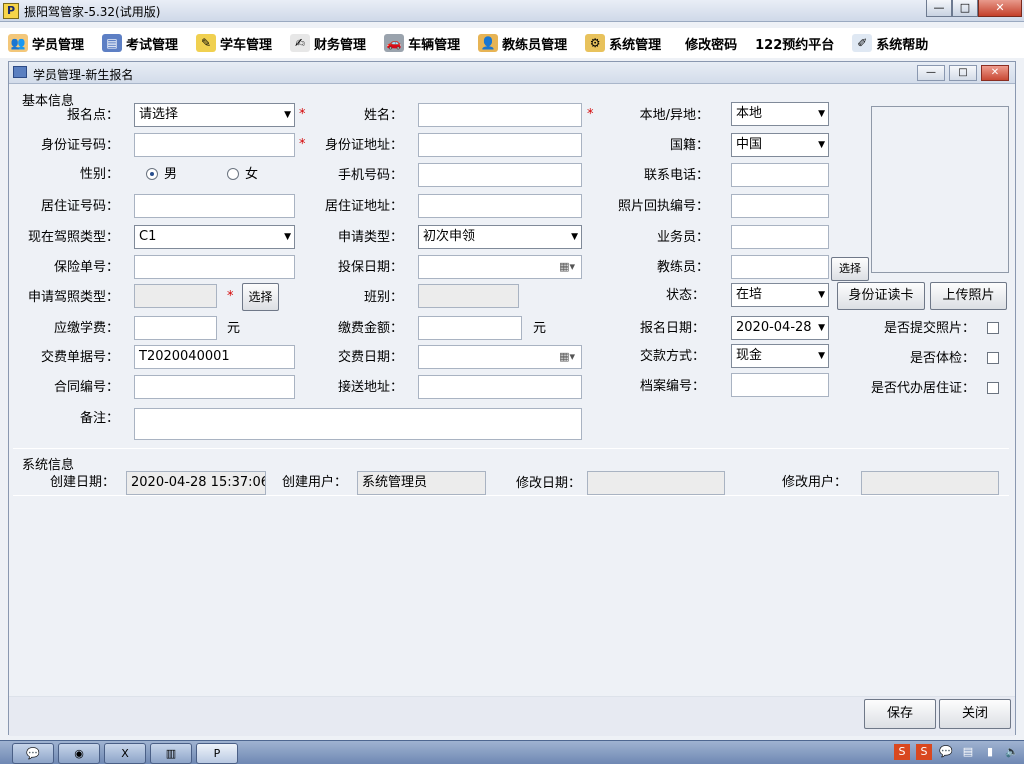  What do you see at coordinates (931, 73) in the screenshot?
I see `inner-minimize-button: —` at bounding box center [931, 73].